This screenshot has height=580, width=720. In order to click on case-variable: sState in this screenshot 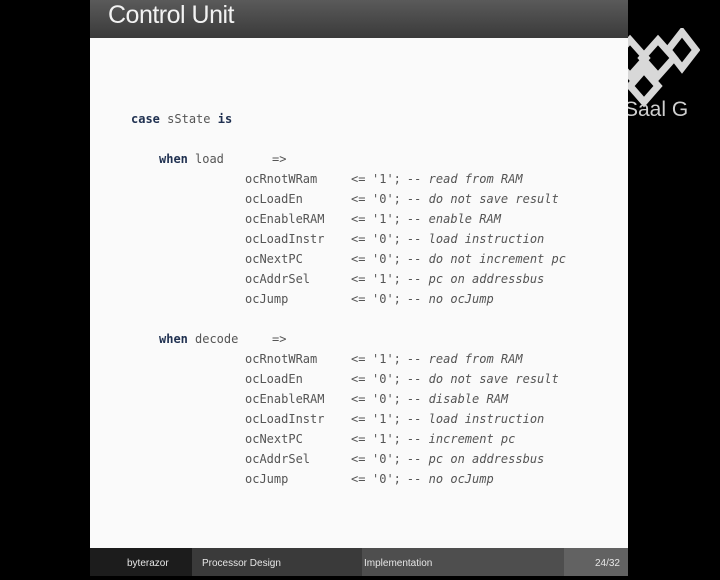, I will do `click(189, 119)`.